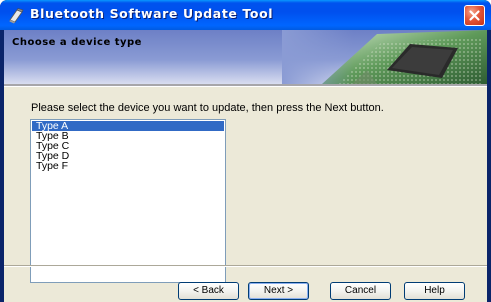 The height and width of the screenshot is (302, 491). What do you see at coordinates (16, 16) in the screenshot?
I see `bluetooth-tool-icon` at bounding box center [16, 16].